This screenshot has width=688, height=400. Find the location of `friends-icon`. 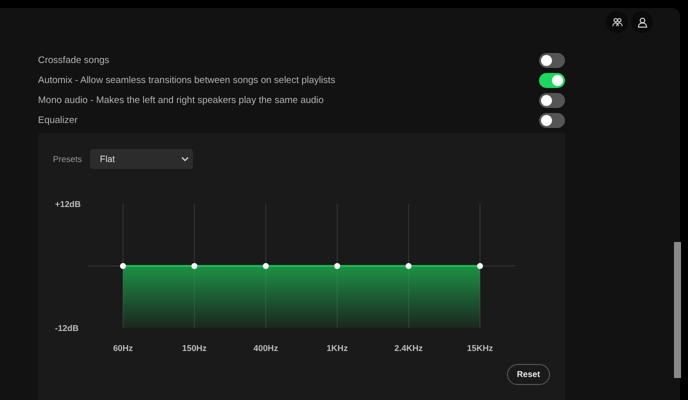

friends-icon is located at coordinates (617, 22).